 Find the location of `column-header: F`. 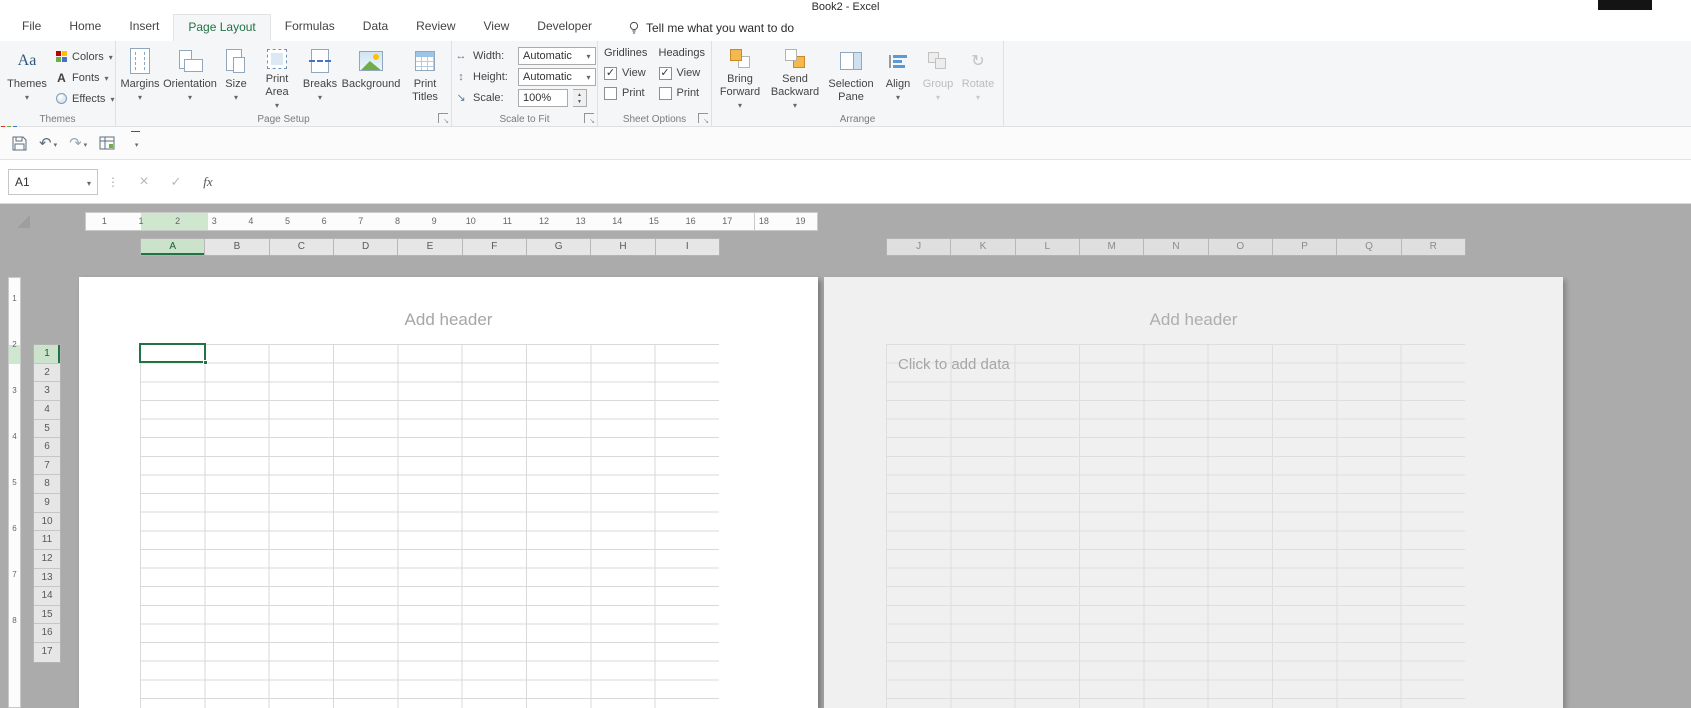

column-header: F is located at coordinates (494, 247).